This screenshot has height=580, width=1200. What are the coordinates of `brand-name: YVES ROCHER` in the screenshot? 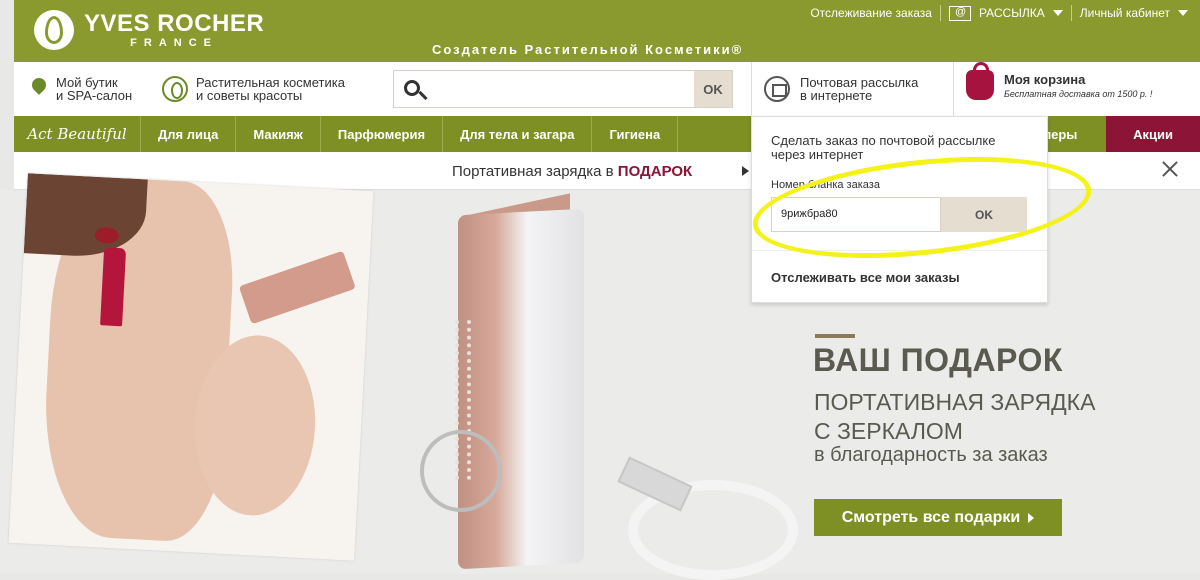 It's located at (174, 23).